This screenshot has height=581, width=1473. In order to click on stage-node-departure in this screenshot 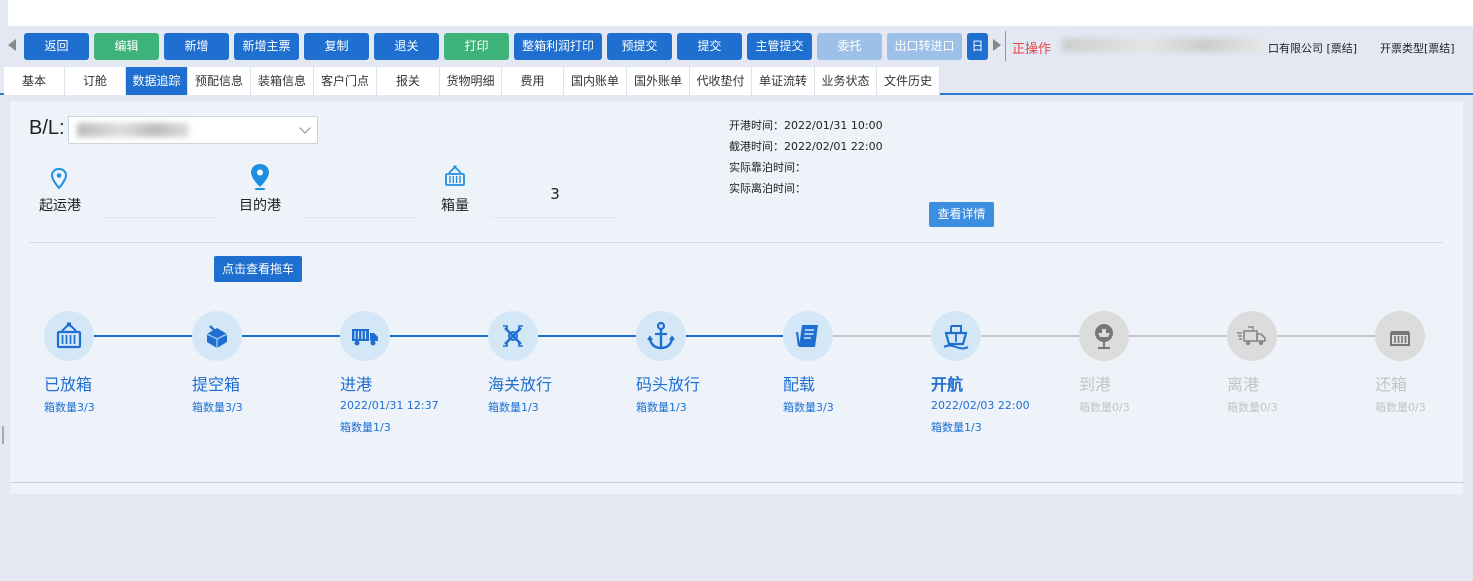, I will do `click(956, 336)`.